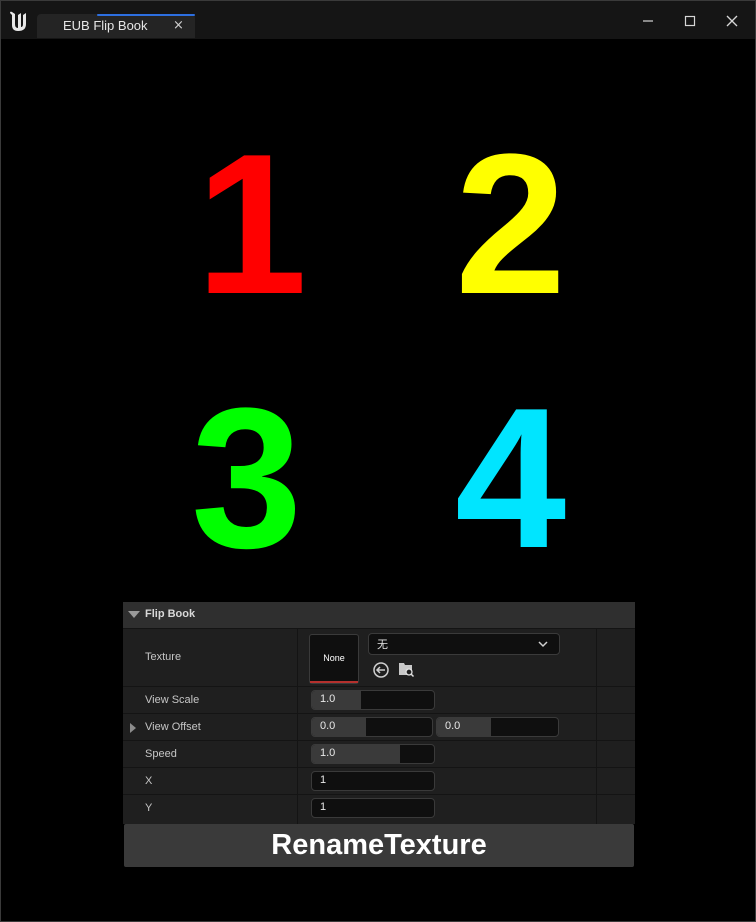 This screenshot has width=756, height=922. What do you see at coordinates (382, 644) in the screenshot?
I see `combo-value: 无` at bounding box center [382, 644].